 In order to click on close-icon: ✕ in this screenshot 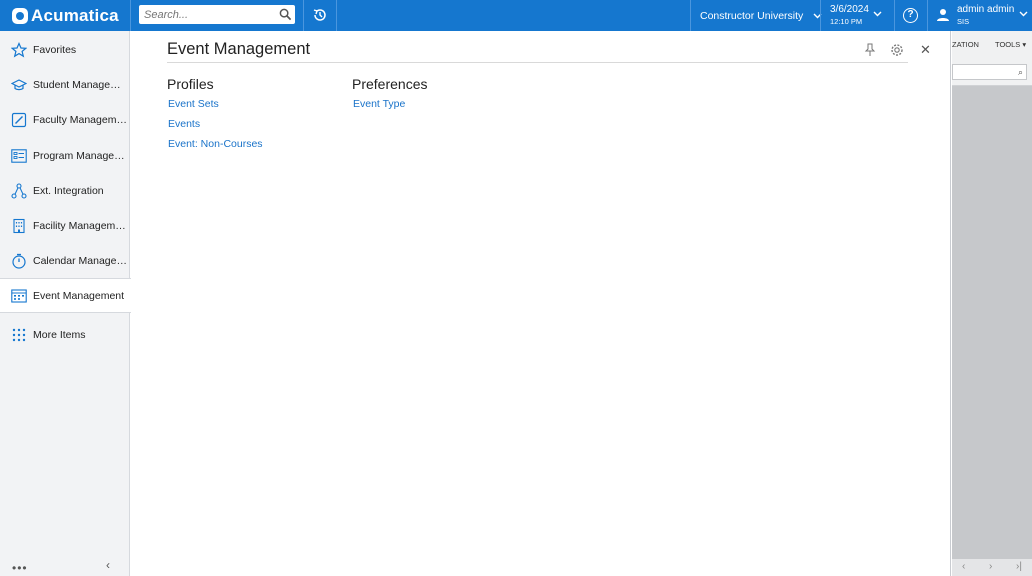, I will do `click(925, 50)`.